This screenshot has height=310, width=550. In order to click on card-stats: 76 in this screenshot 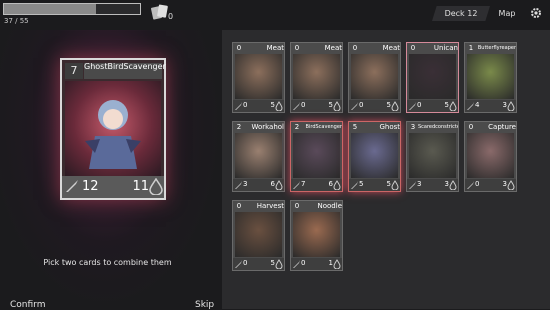, I will do `click(316, 185)`.